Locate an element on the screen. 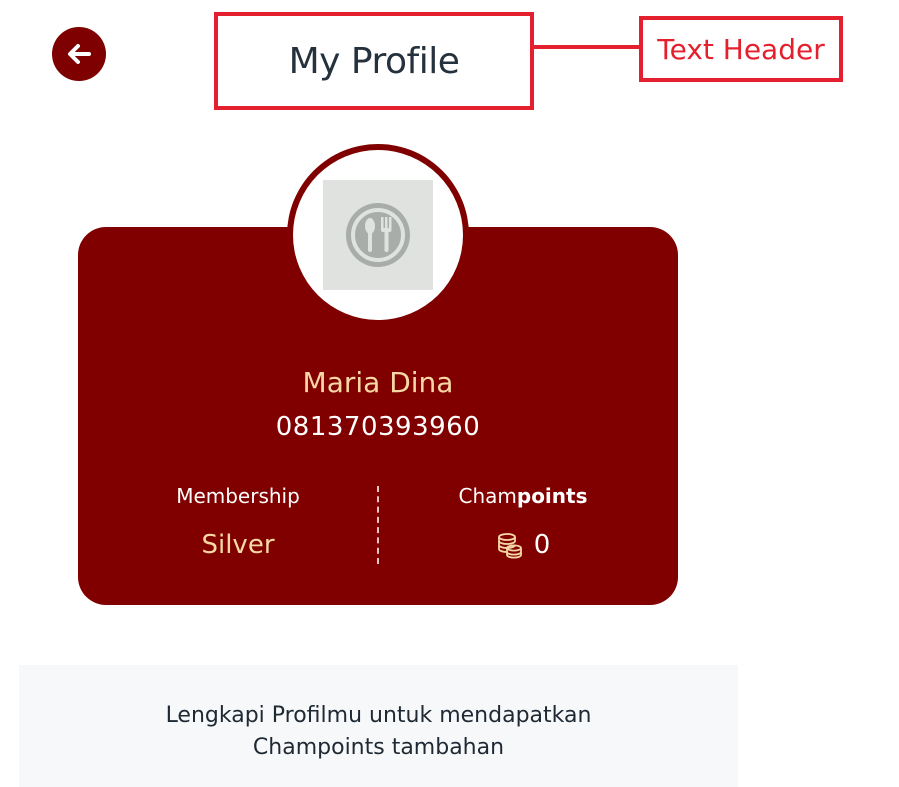 The height and width of the screenshot is (787, 899). banner-line-2: Champoints tambahan is located at coordinates (378, 747).